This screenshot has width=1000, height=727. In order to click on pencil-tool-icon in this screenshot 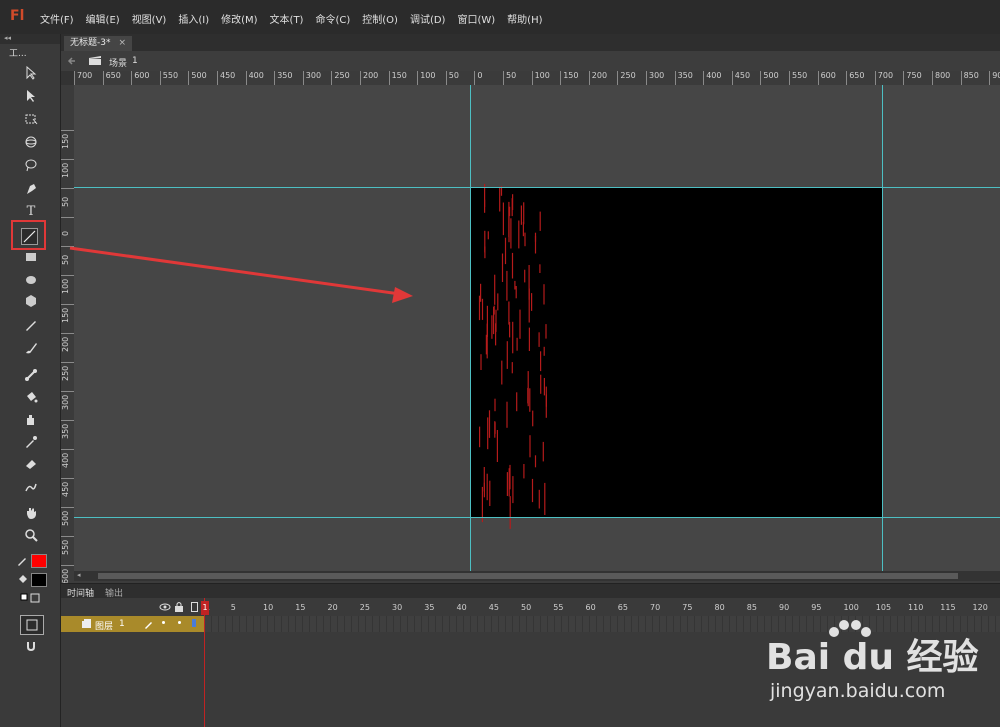, I will do `click(31, 325)`.